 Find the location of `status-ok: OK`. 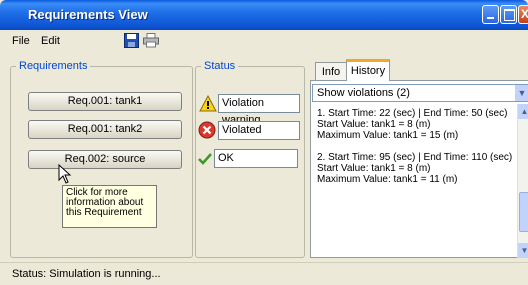

status-ok: OK is located at coordinates (256, 158).